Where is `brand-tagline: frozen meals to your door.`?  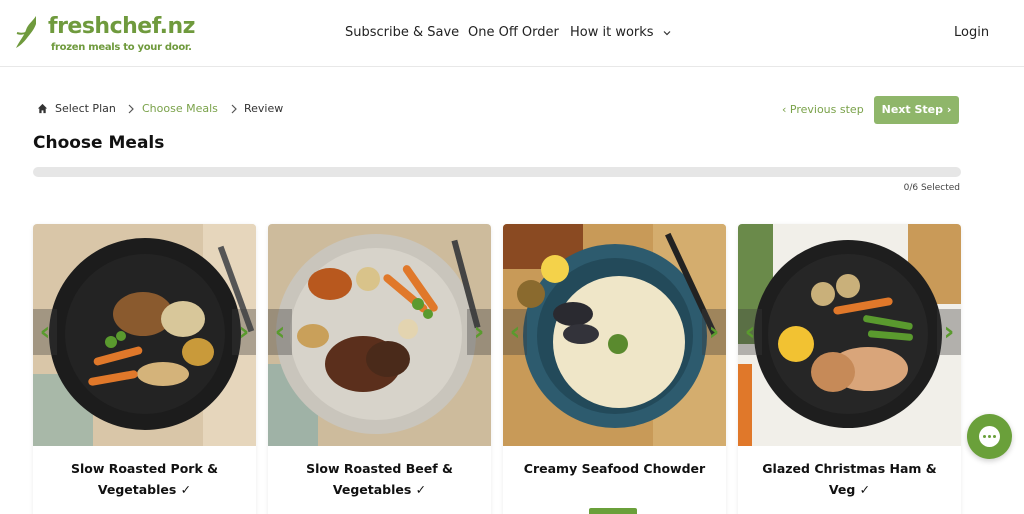 brand-tagline: frozen meals to your door. is located at coordinates (121, 47).